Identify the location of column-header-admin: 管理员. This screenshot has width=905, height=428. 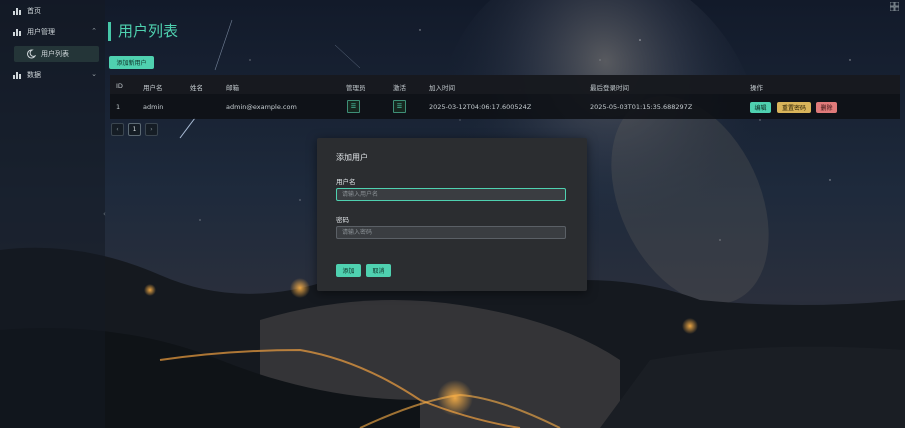
(356, 88).